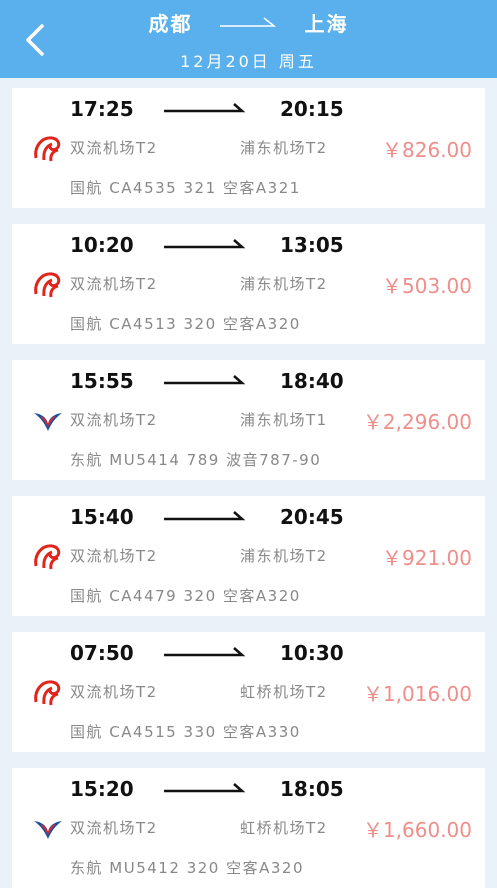 This screenshot has width=497, height=888. I want to click on arrival-time: 18:40, so click(312, 381).